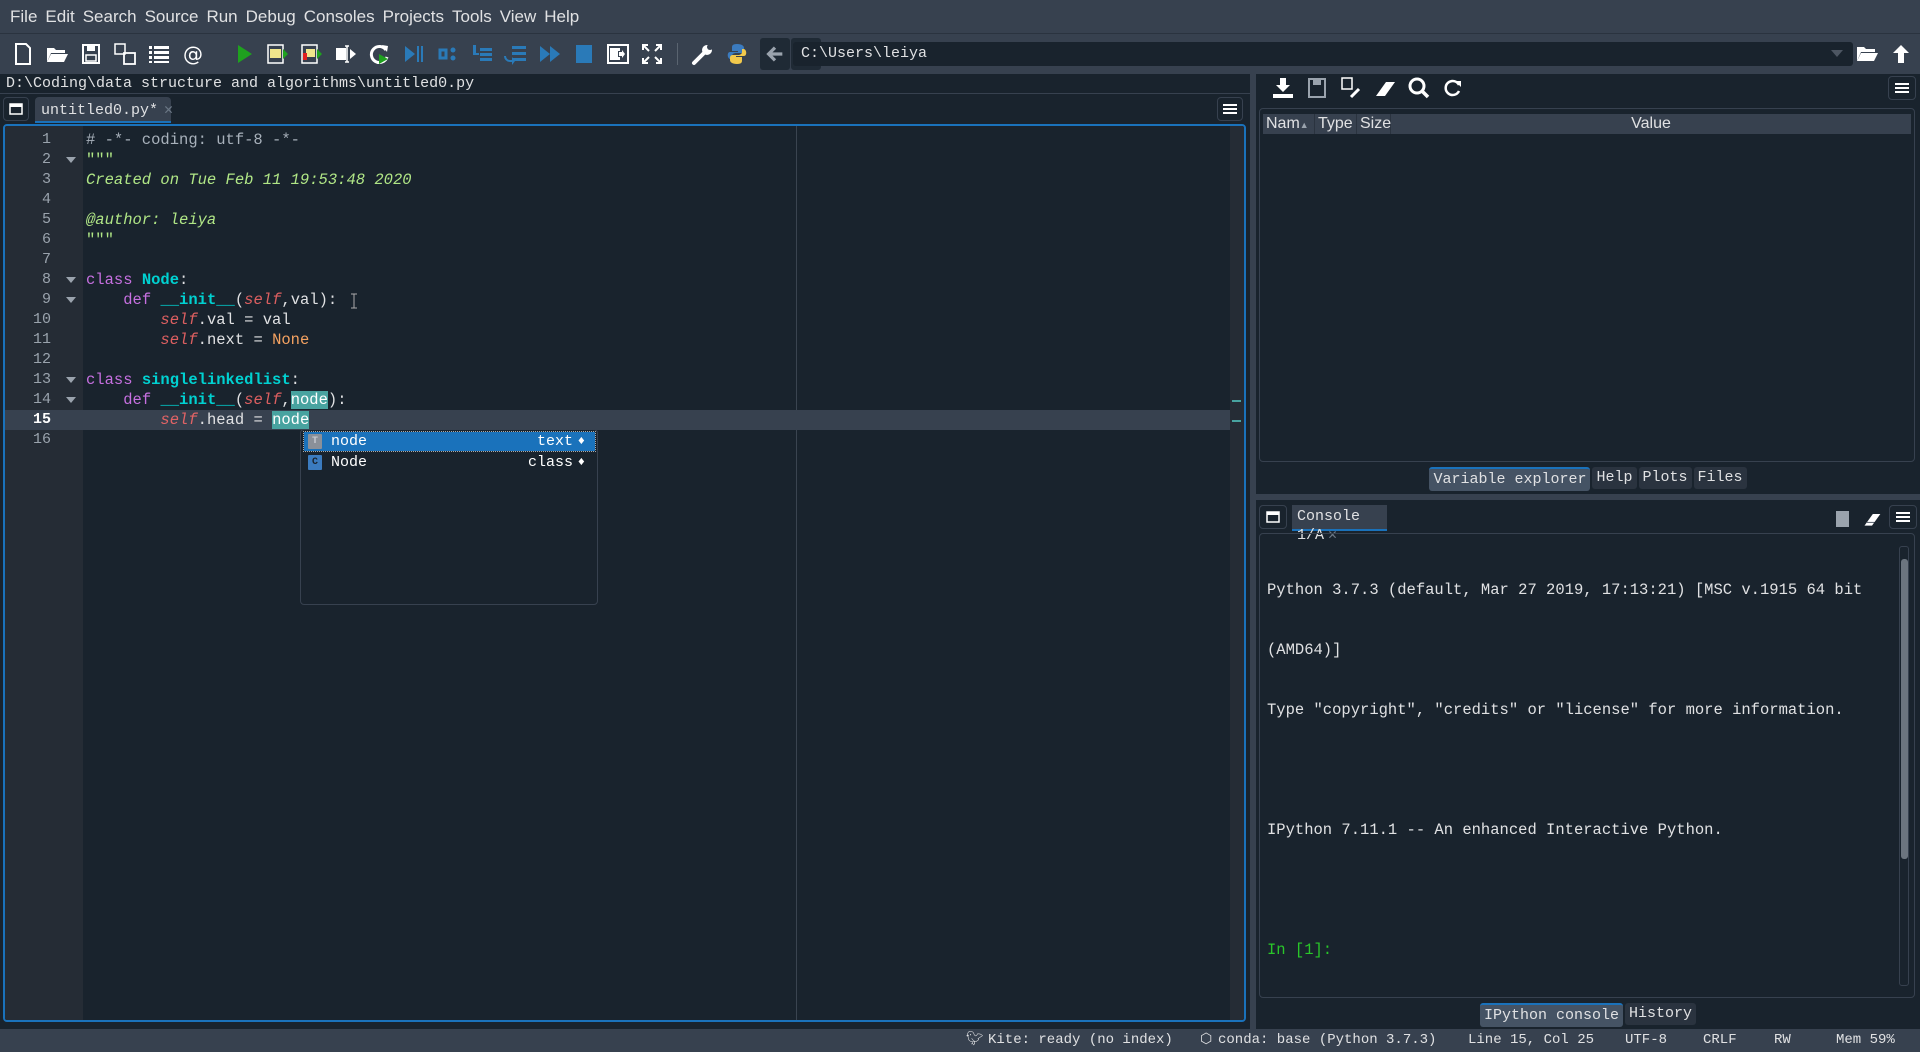 The height and width of the screenshot is (1052, 1920). Describe the element at coordinates (1720, 478) in the screenshot. I see `tab-files: Files` at that location.